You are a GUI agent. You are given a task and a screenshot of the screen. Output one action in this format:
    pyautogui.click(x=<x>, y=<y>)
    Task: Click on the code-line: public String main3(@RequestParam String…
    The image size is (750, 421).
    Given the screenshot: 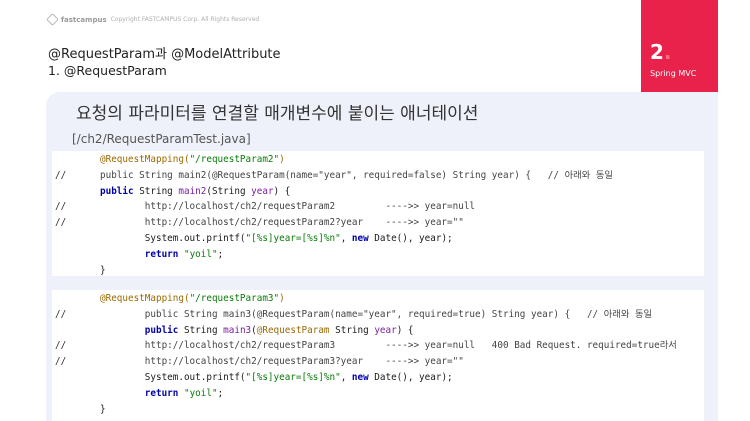 What is the action you would take?
    pyautogui.click(x=279, y=330)
    